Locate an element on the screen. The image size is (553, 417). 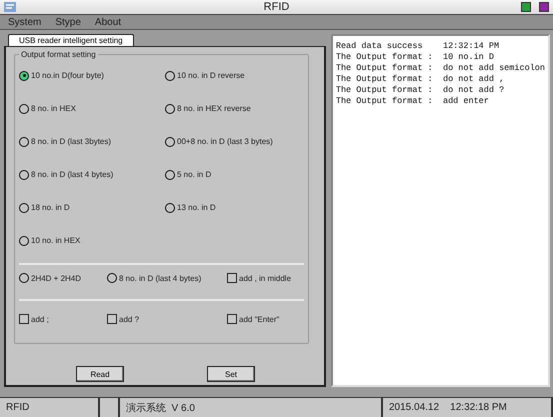
checkbox: add , in middle is located at coordinates (265, 278).